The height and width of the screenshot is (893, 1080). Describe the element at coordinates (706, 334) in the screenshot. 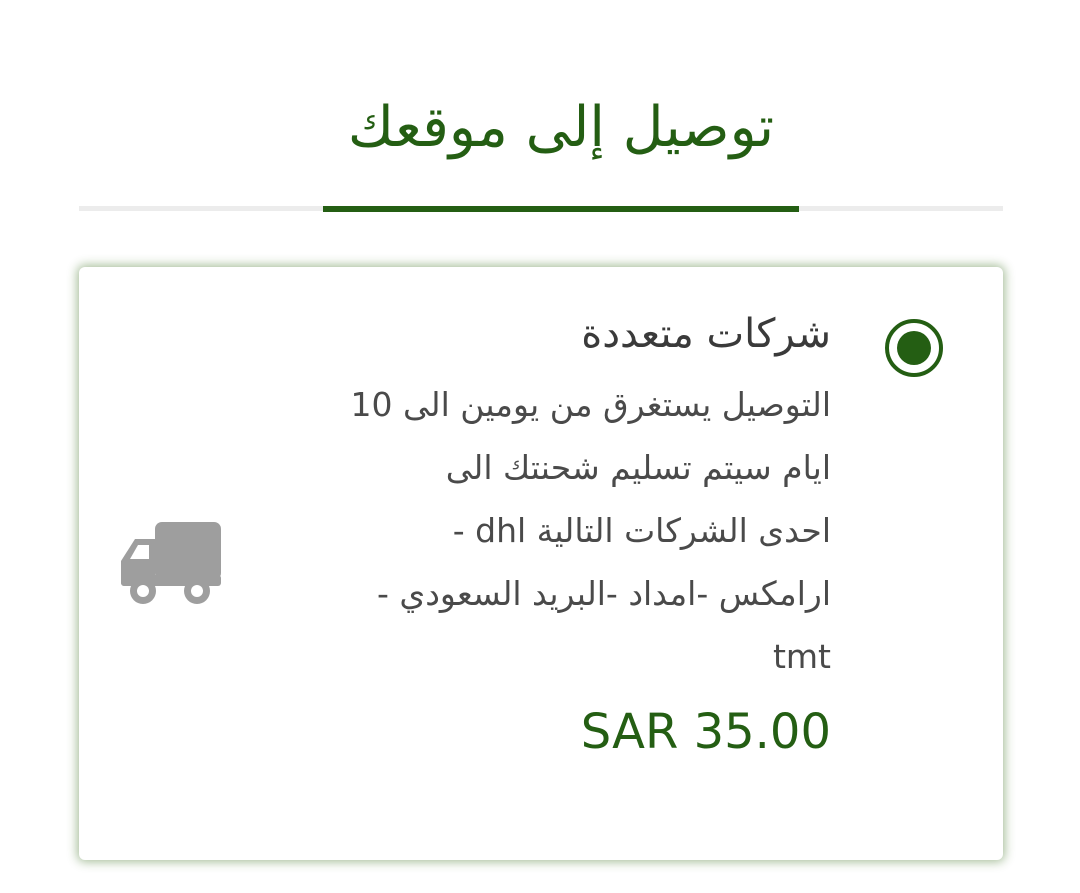

I see `shipping-option-title: شركات متعددة` at that location.